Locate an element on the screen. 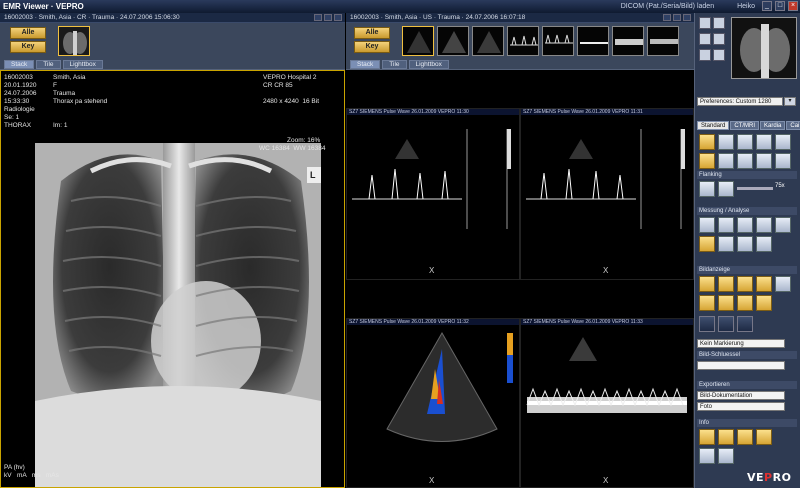 Image resolution: width=800 pixels, height=488 pixels. folder-icon is located at coordinates (705, 55).